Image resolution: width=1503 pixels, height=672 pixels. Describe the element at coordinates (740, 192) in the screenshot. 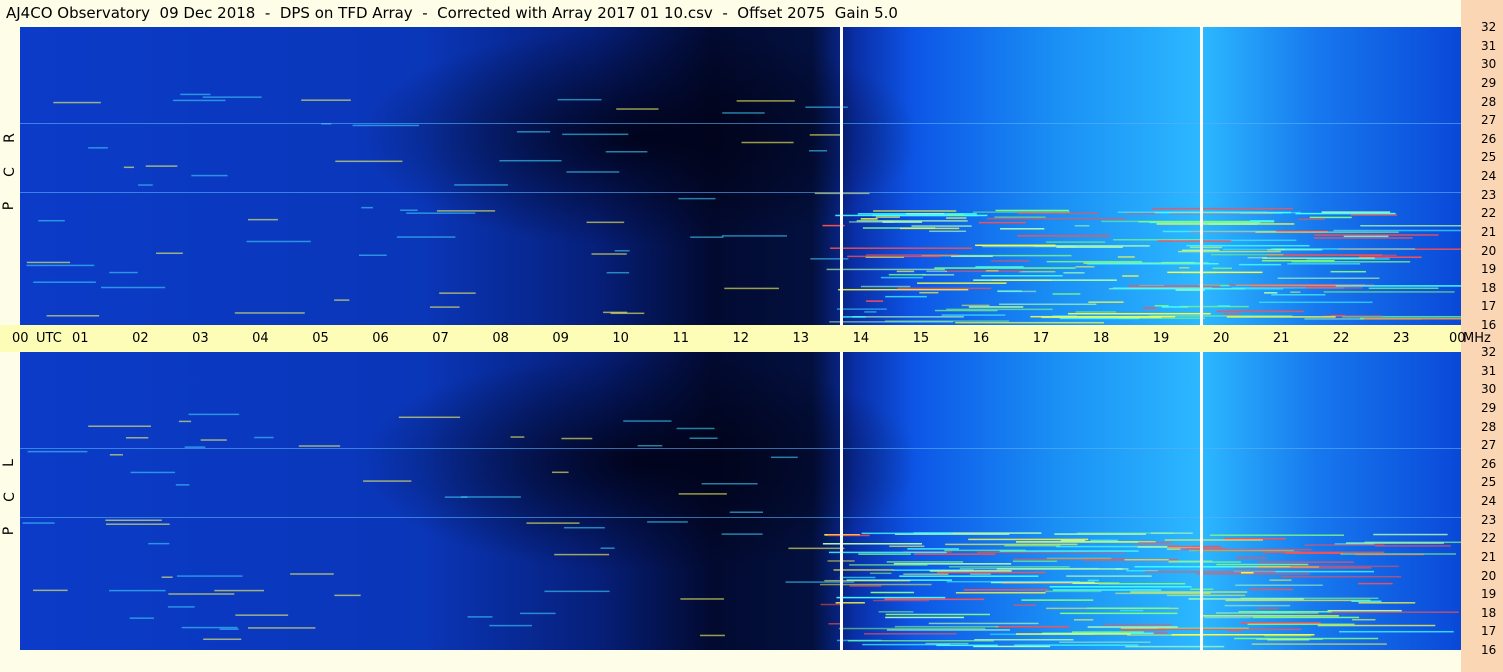

I see `horizontal-artifact` at that location.